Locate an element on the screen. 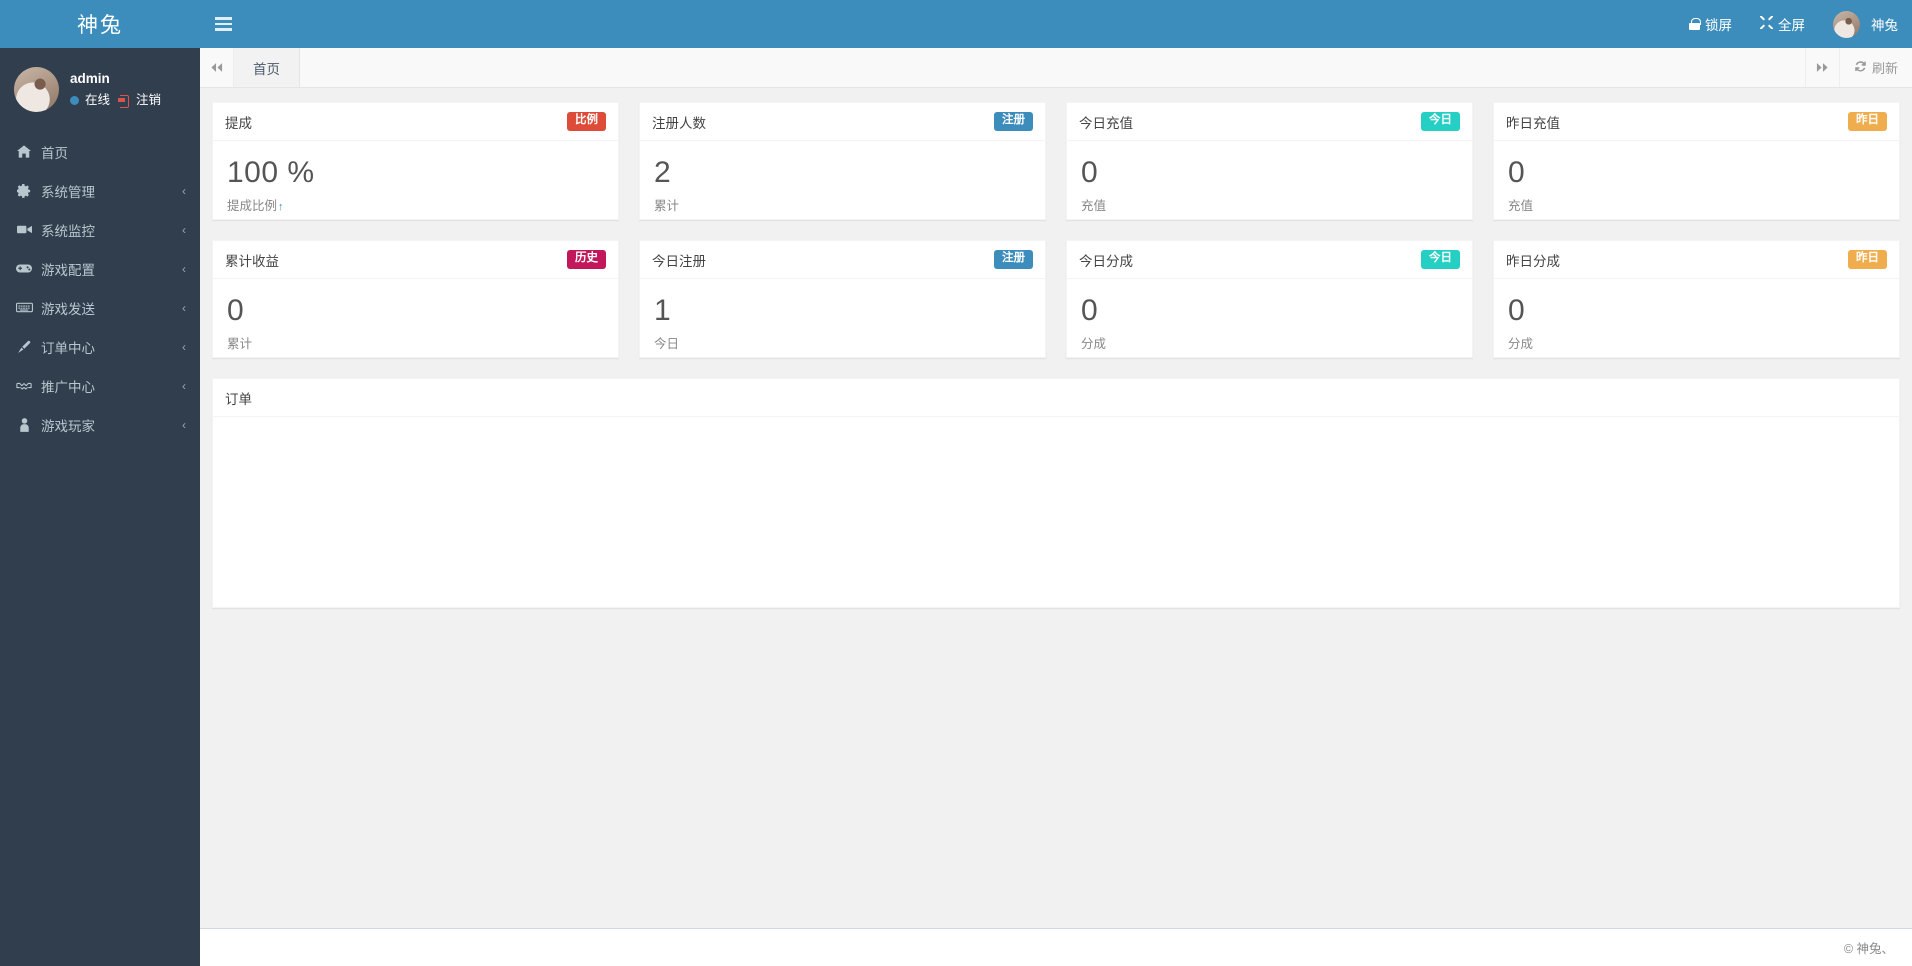  lock-screen-button: 锁屏 is located at coordinates (1710, 24).